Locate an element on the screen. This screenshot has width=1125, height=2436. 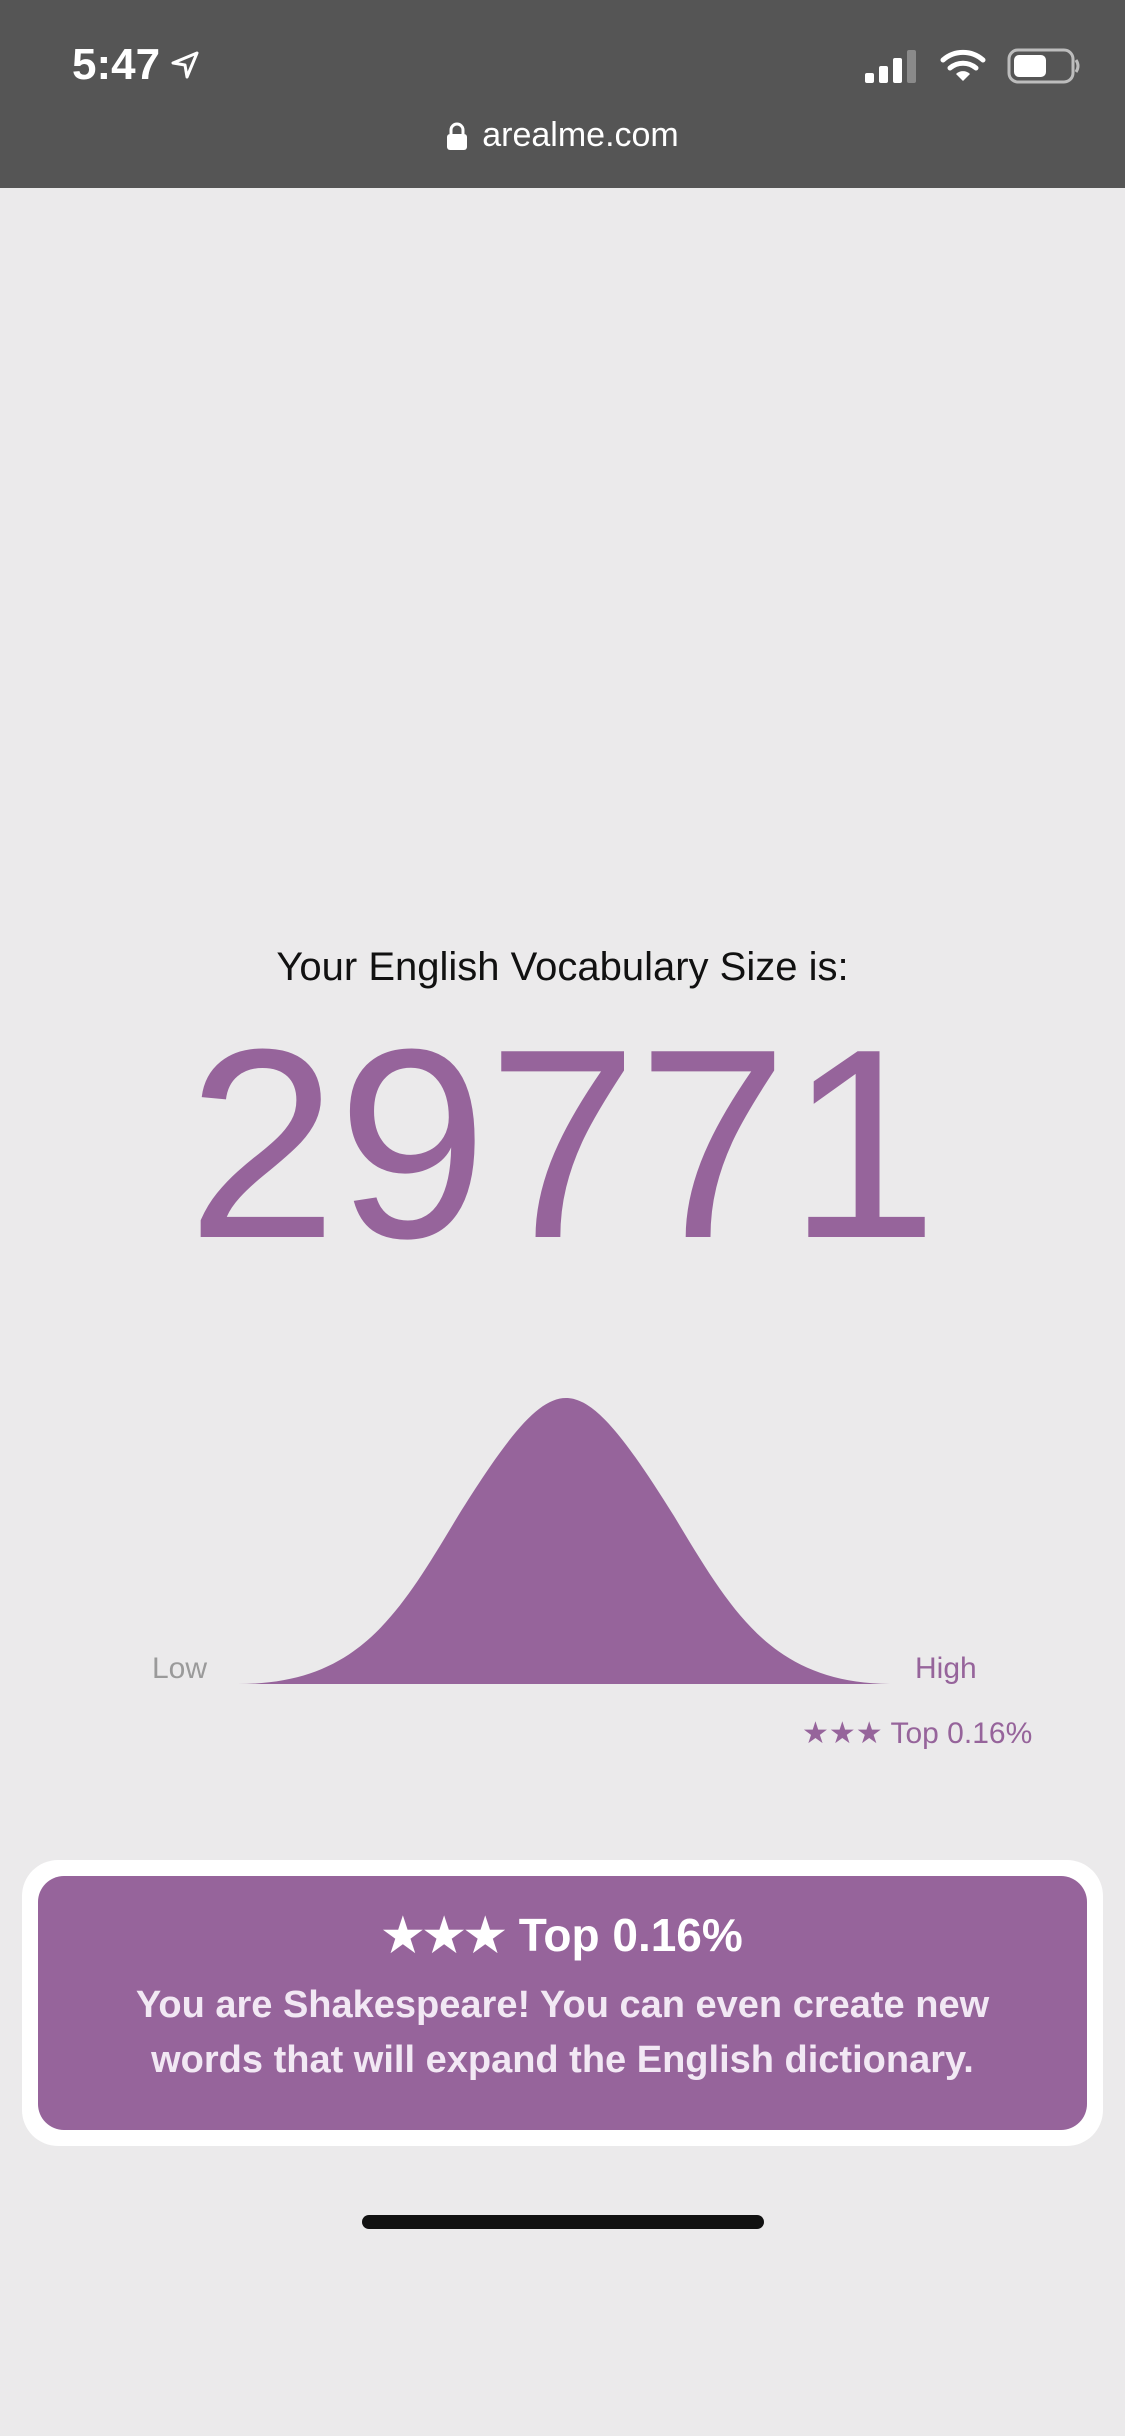
url-text: arealme.com is located at coordinates (580, 135).